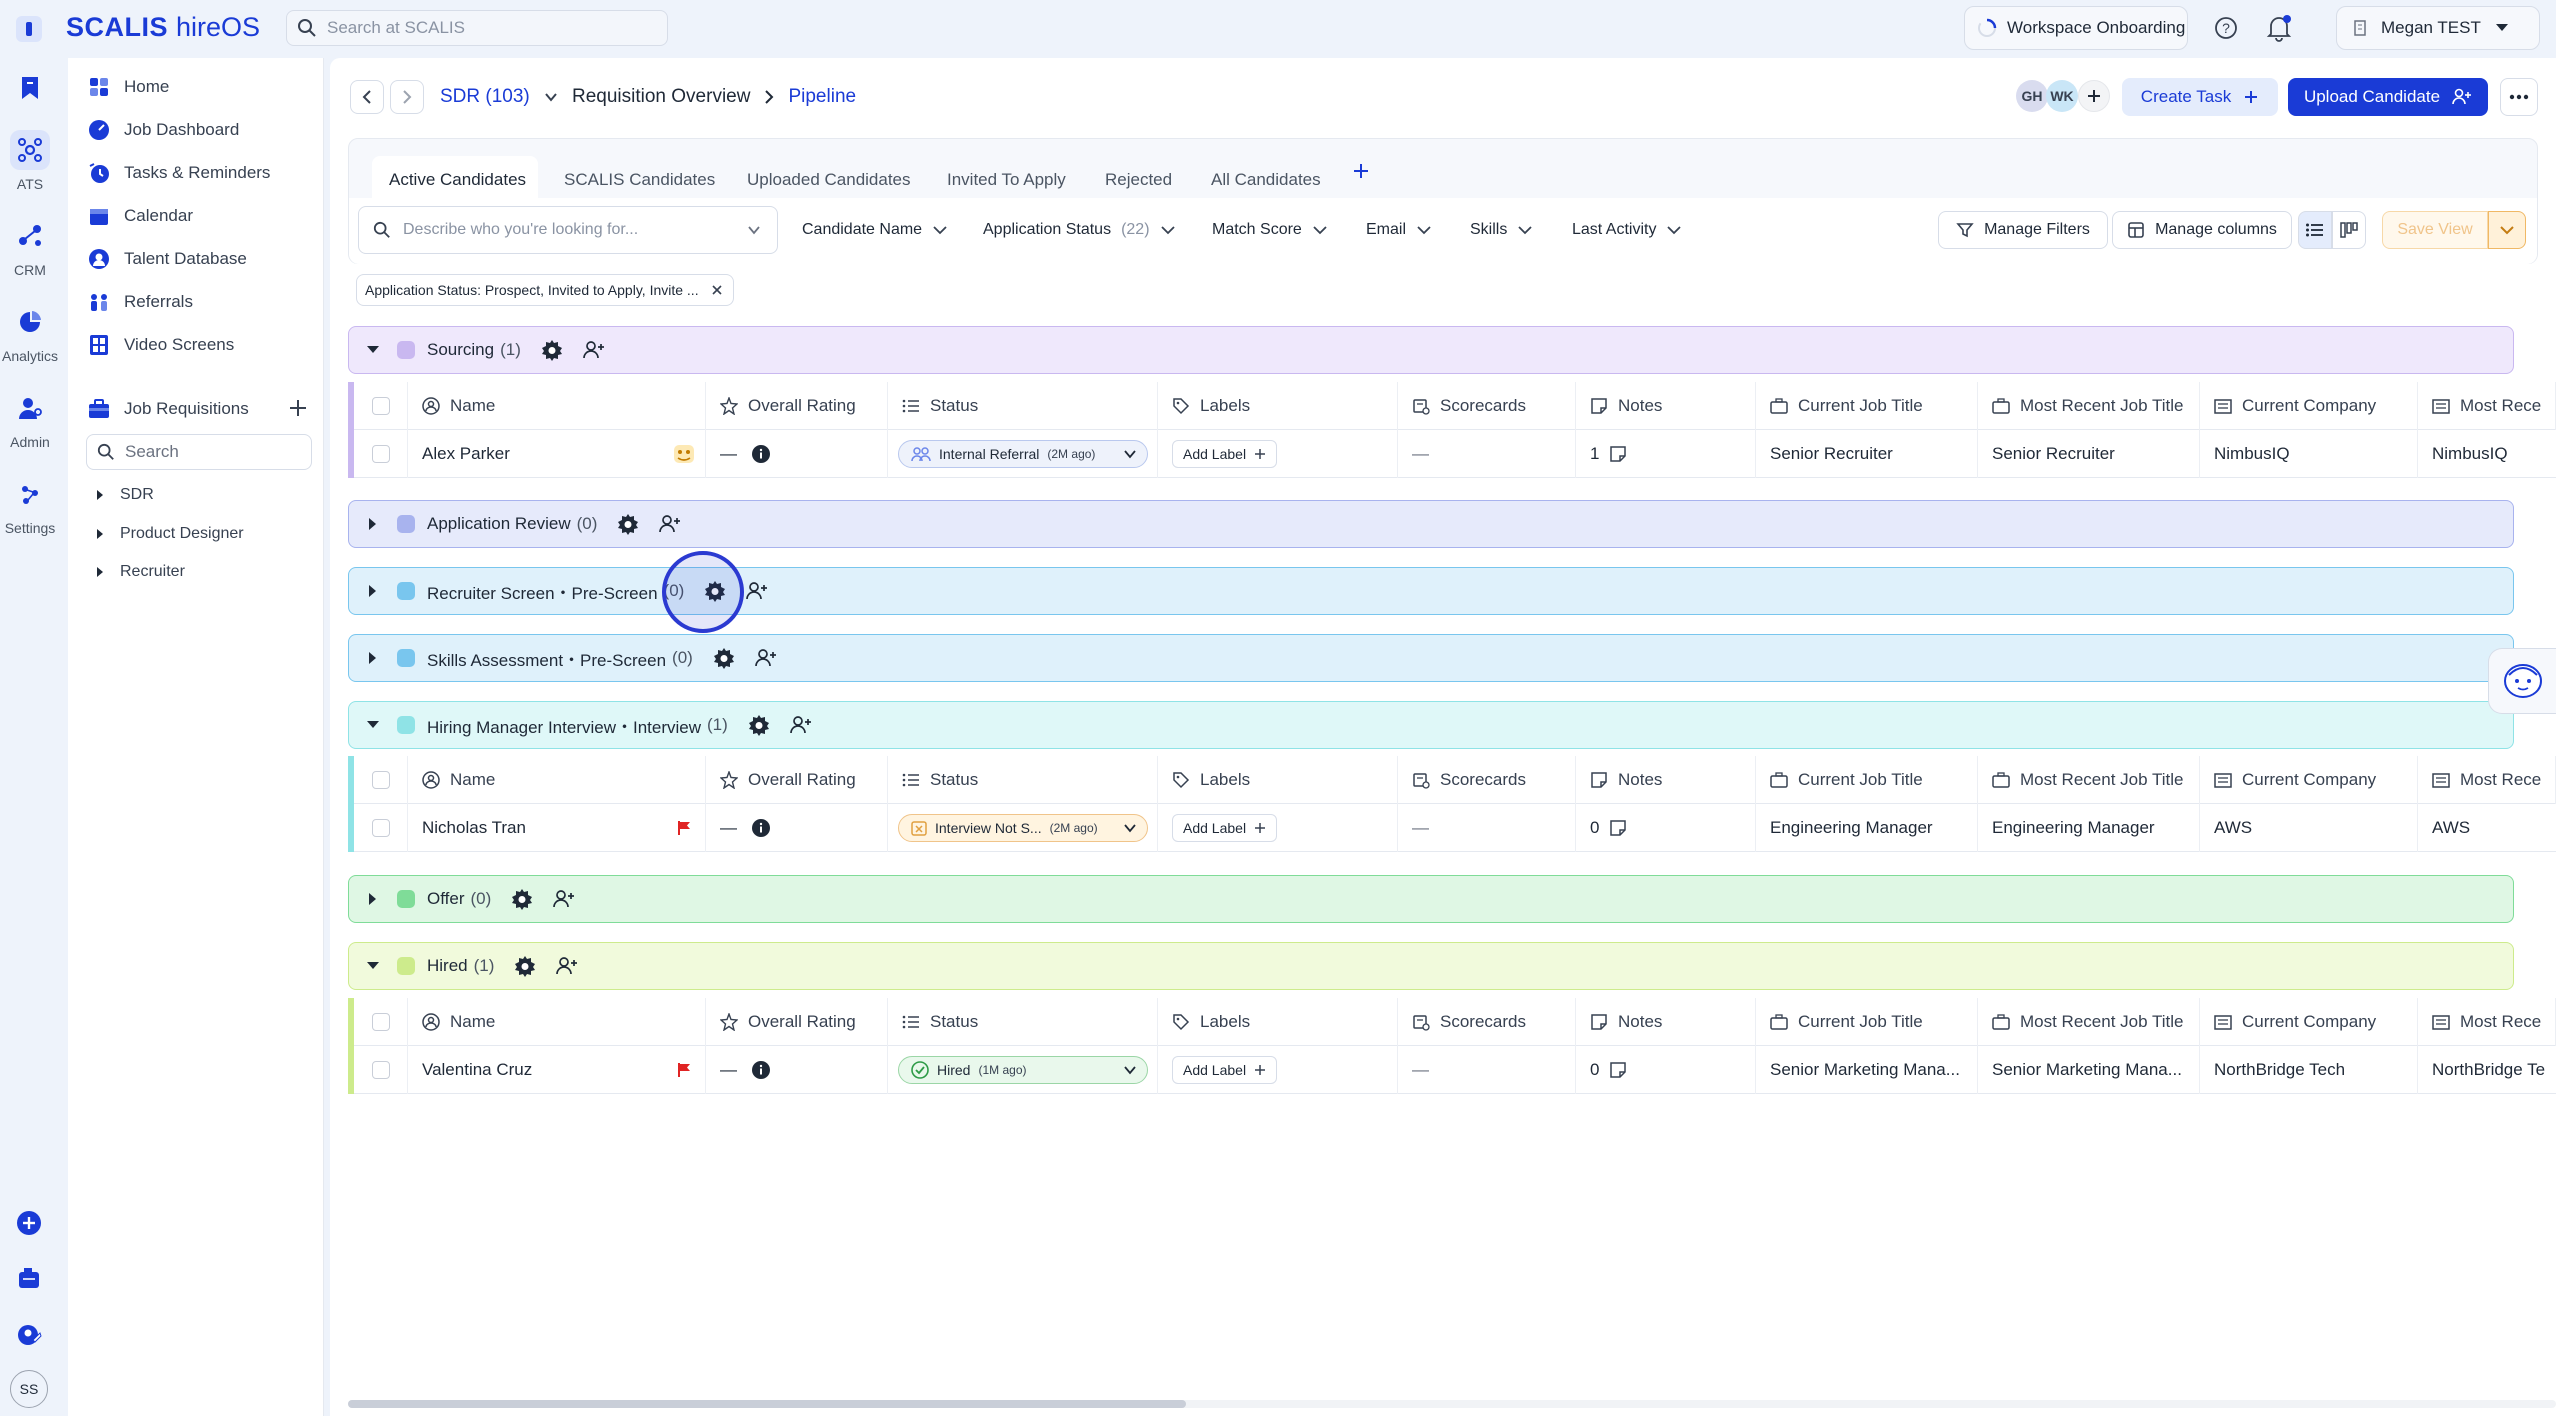 The width and height of the screenshot is (2556, 1416). I want to click on filter-email: Email, so click(1399, 230).